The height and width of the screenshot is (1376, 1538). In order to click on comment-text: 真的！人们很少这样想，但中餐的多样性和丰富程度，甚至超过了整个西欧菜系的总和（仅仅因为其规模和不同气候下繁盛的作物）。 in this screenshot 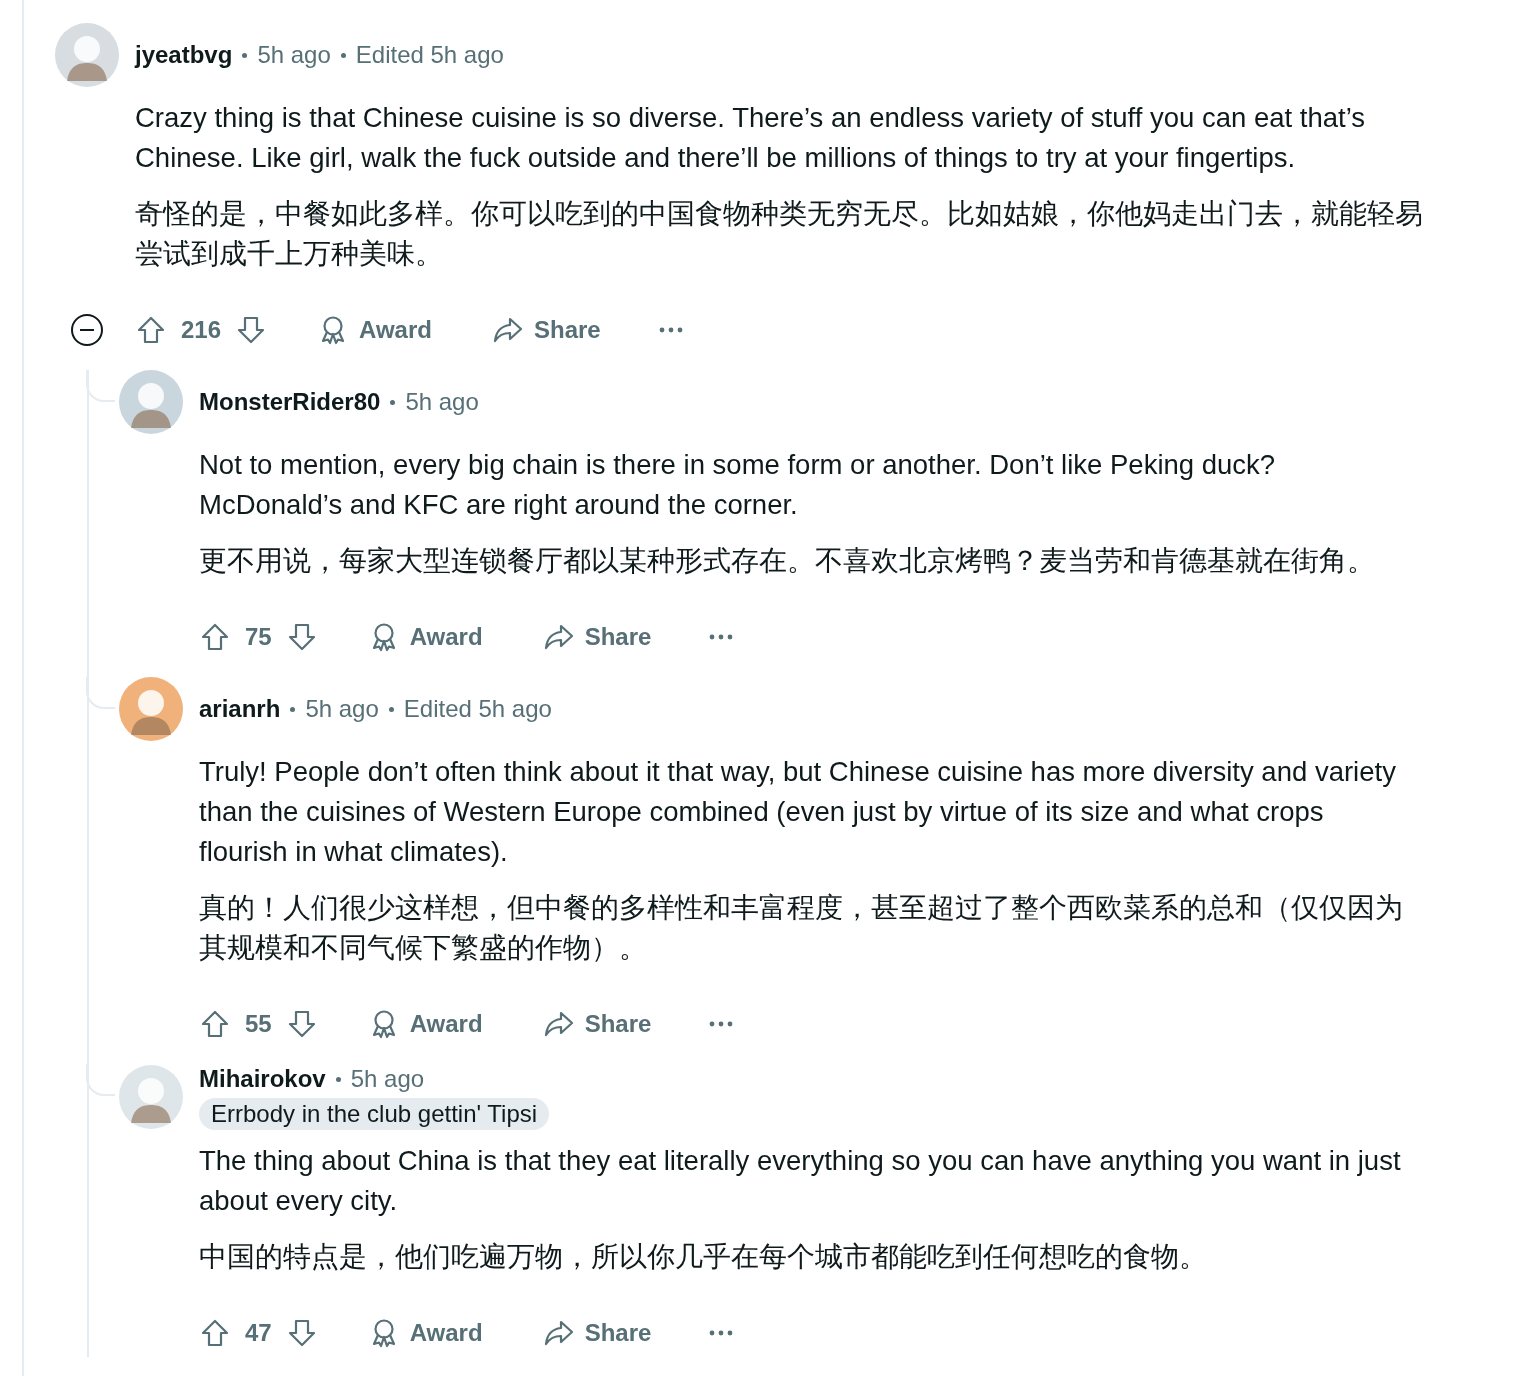, I will do `click(801, 928)`.